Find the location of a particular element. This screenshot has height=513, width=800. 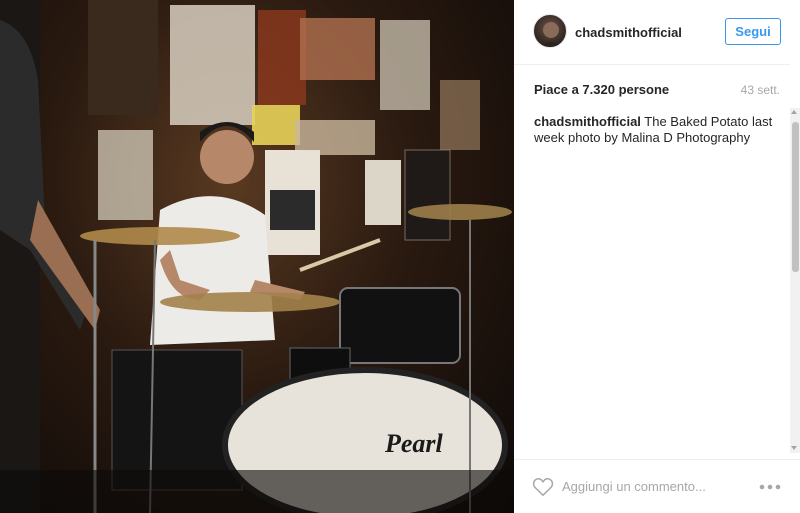

scrollbar-thumb is located at coordinates (795, 197).